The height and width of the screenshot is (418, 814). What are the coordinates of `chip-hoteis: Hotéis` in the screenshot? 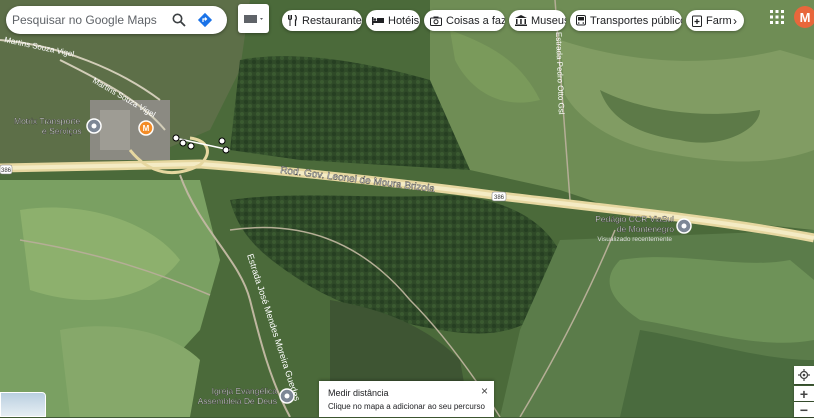 It's located at (393, 20).